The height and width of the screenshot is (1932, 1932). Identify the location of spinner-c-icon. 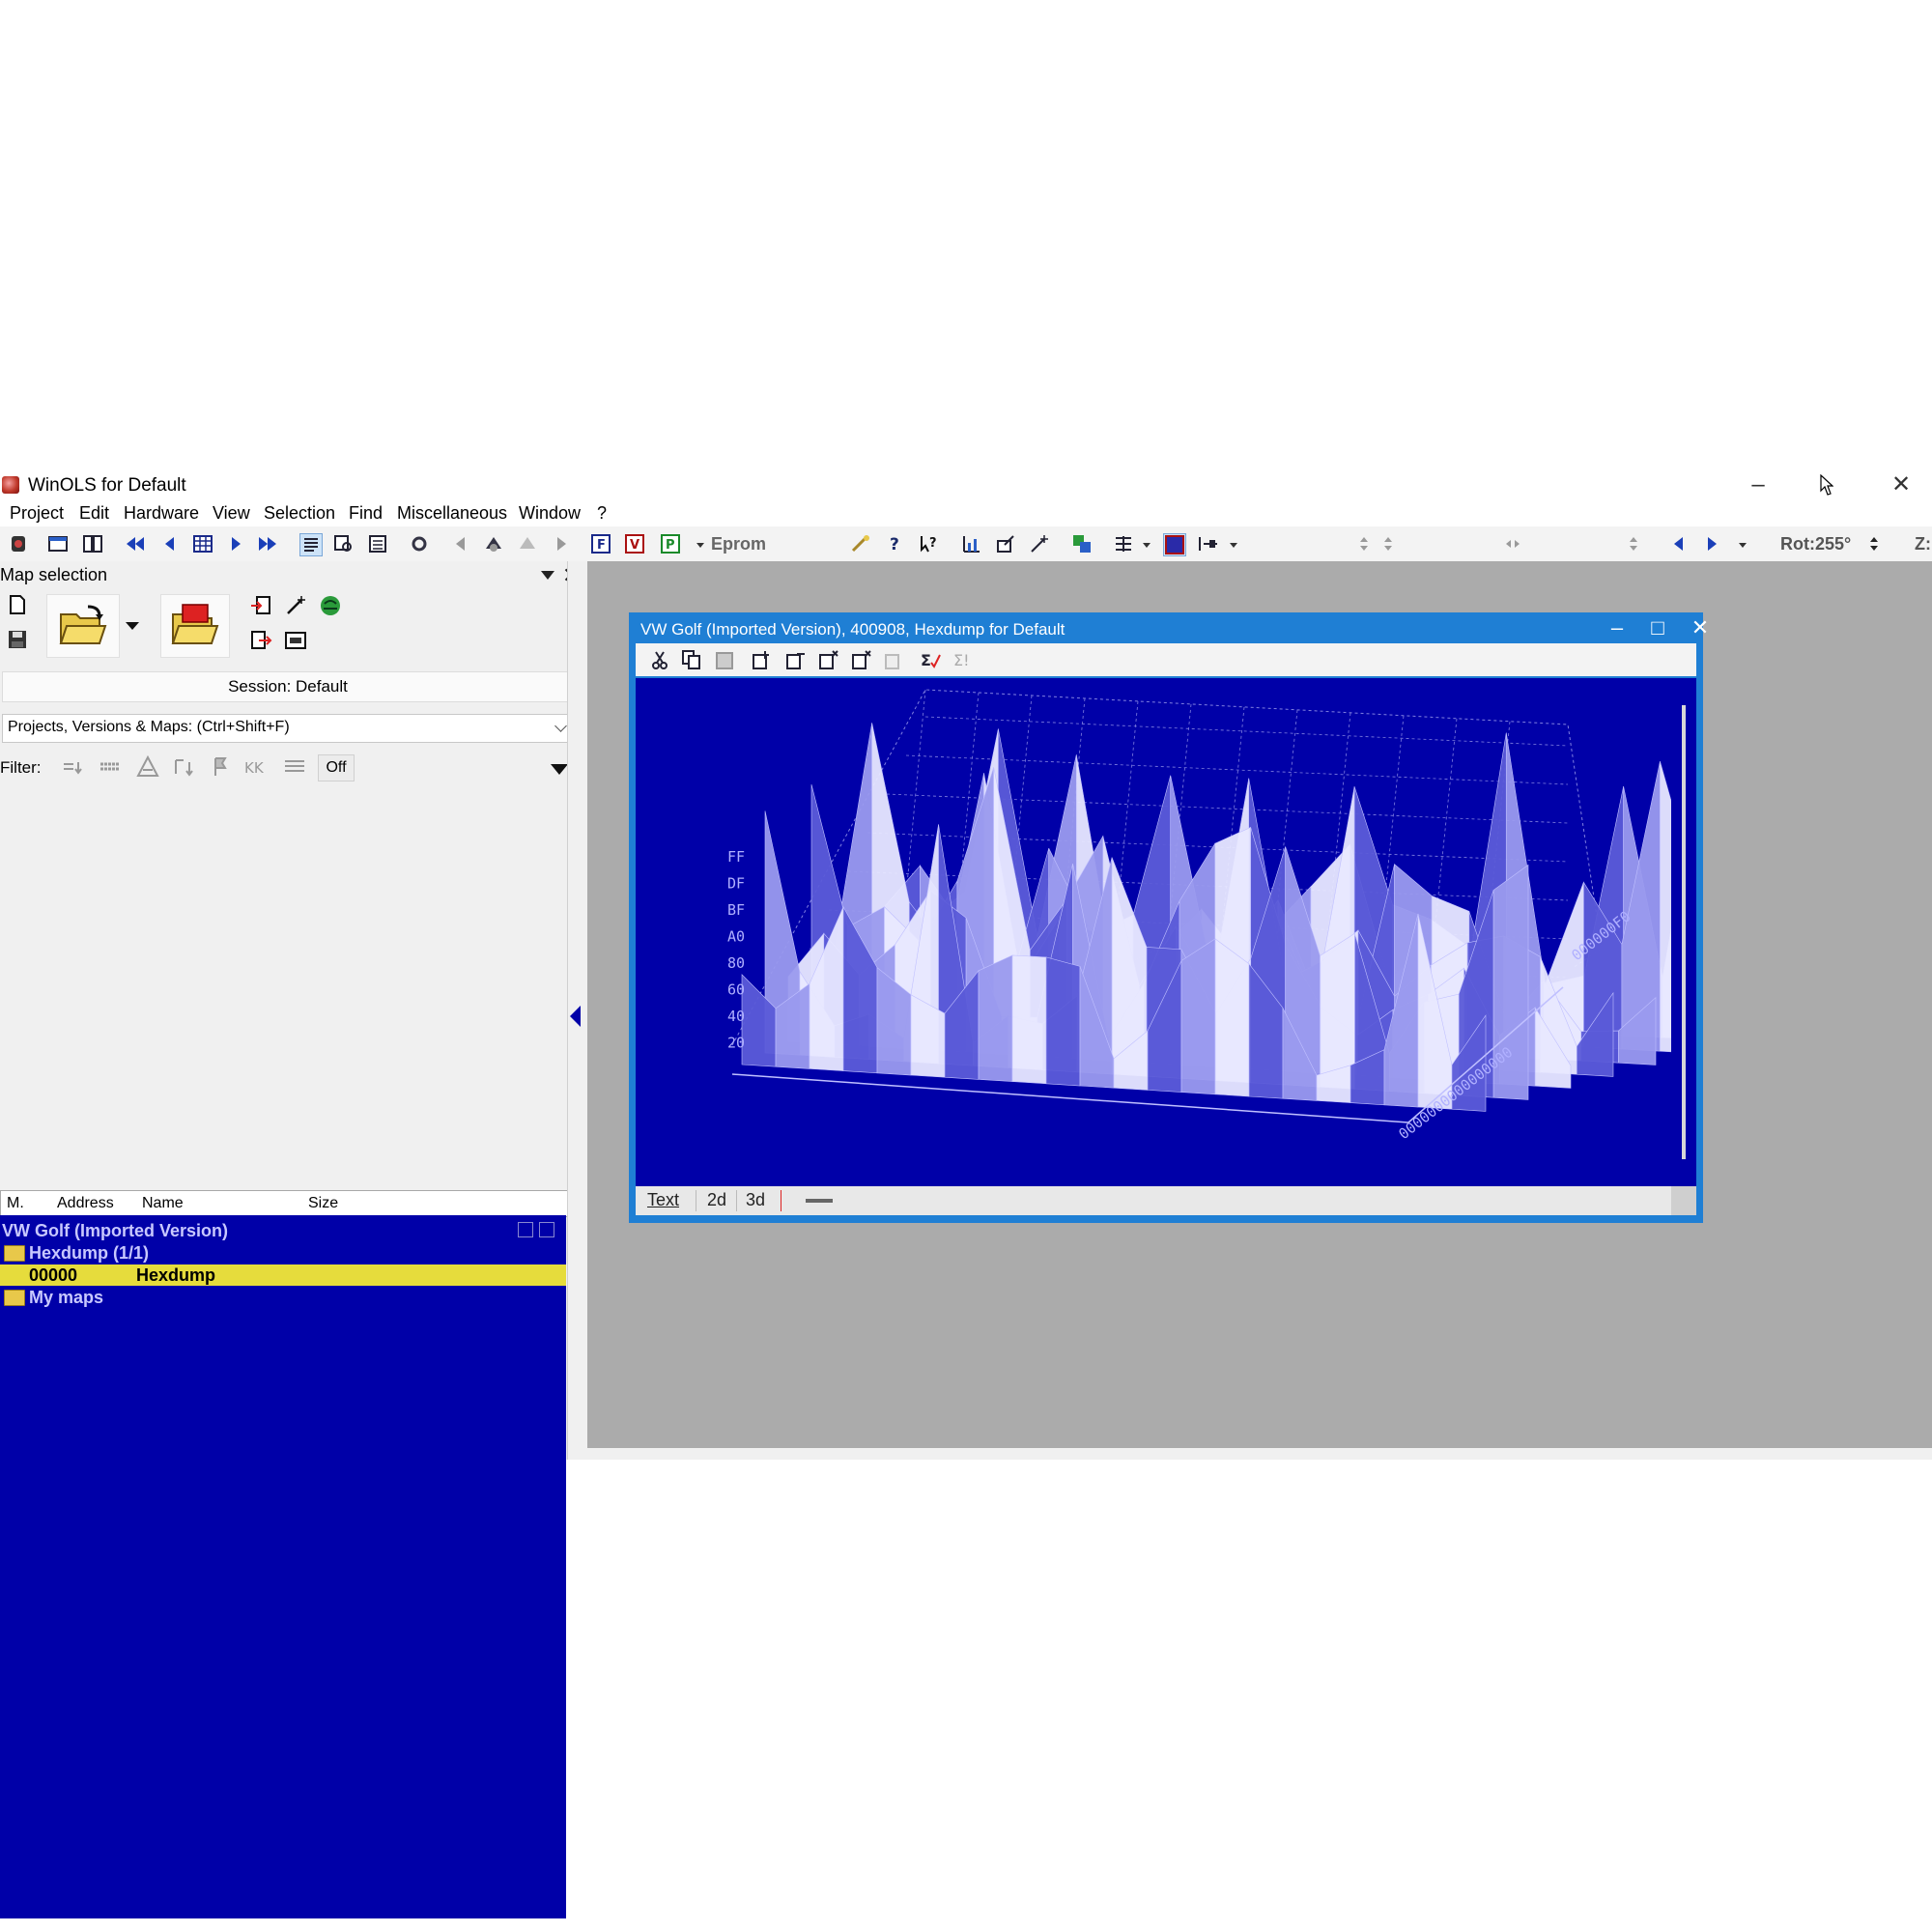
(1633, 543).